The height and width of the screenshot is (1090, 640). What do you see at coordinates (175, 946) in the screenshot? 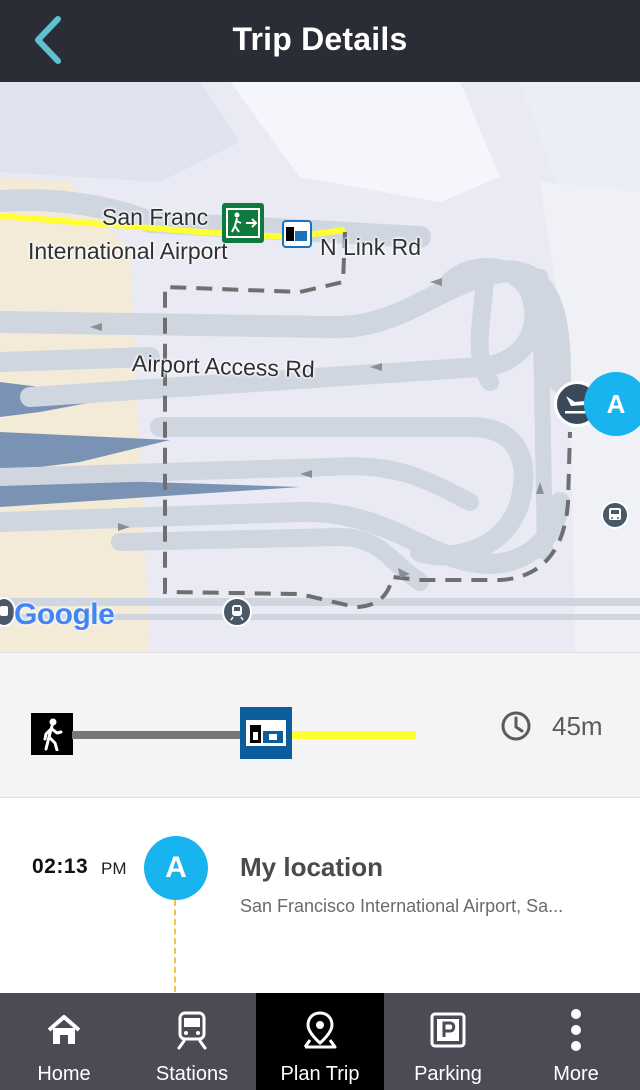
I see `step-connector-line` at bounding box center [175, 946].